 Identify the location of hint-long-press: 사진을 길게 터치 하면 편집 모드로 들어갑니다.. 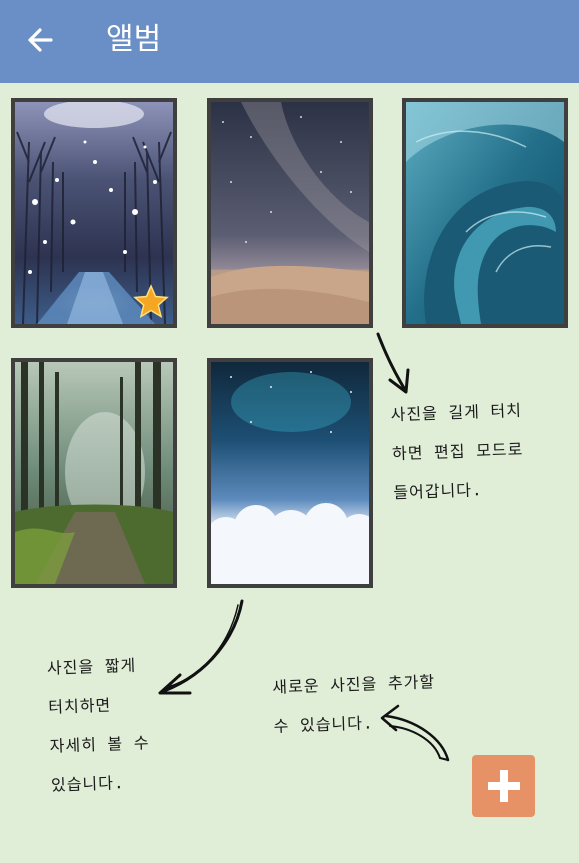
(457, 451).